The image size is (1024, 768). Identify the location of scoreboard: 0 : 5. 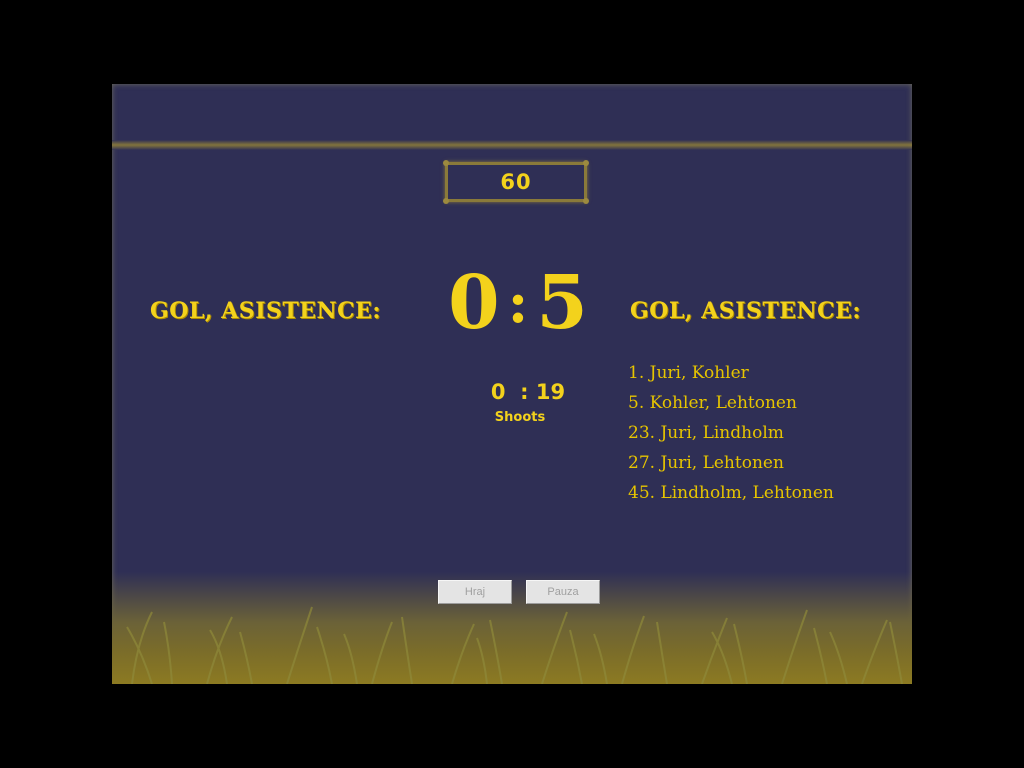
(518, 303).